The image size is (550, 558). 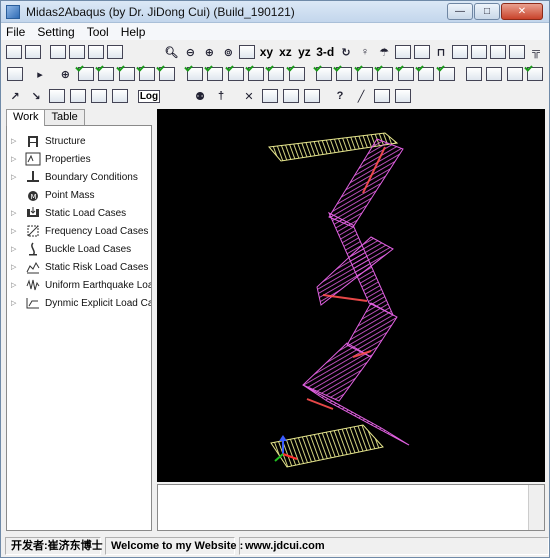 What do you see at coordinates (346, 52) in the screenshot?
I see `rotate-icon: ↻` at bounding box center [346, 52].